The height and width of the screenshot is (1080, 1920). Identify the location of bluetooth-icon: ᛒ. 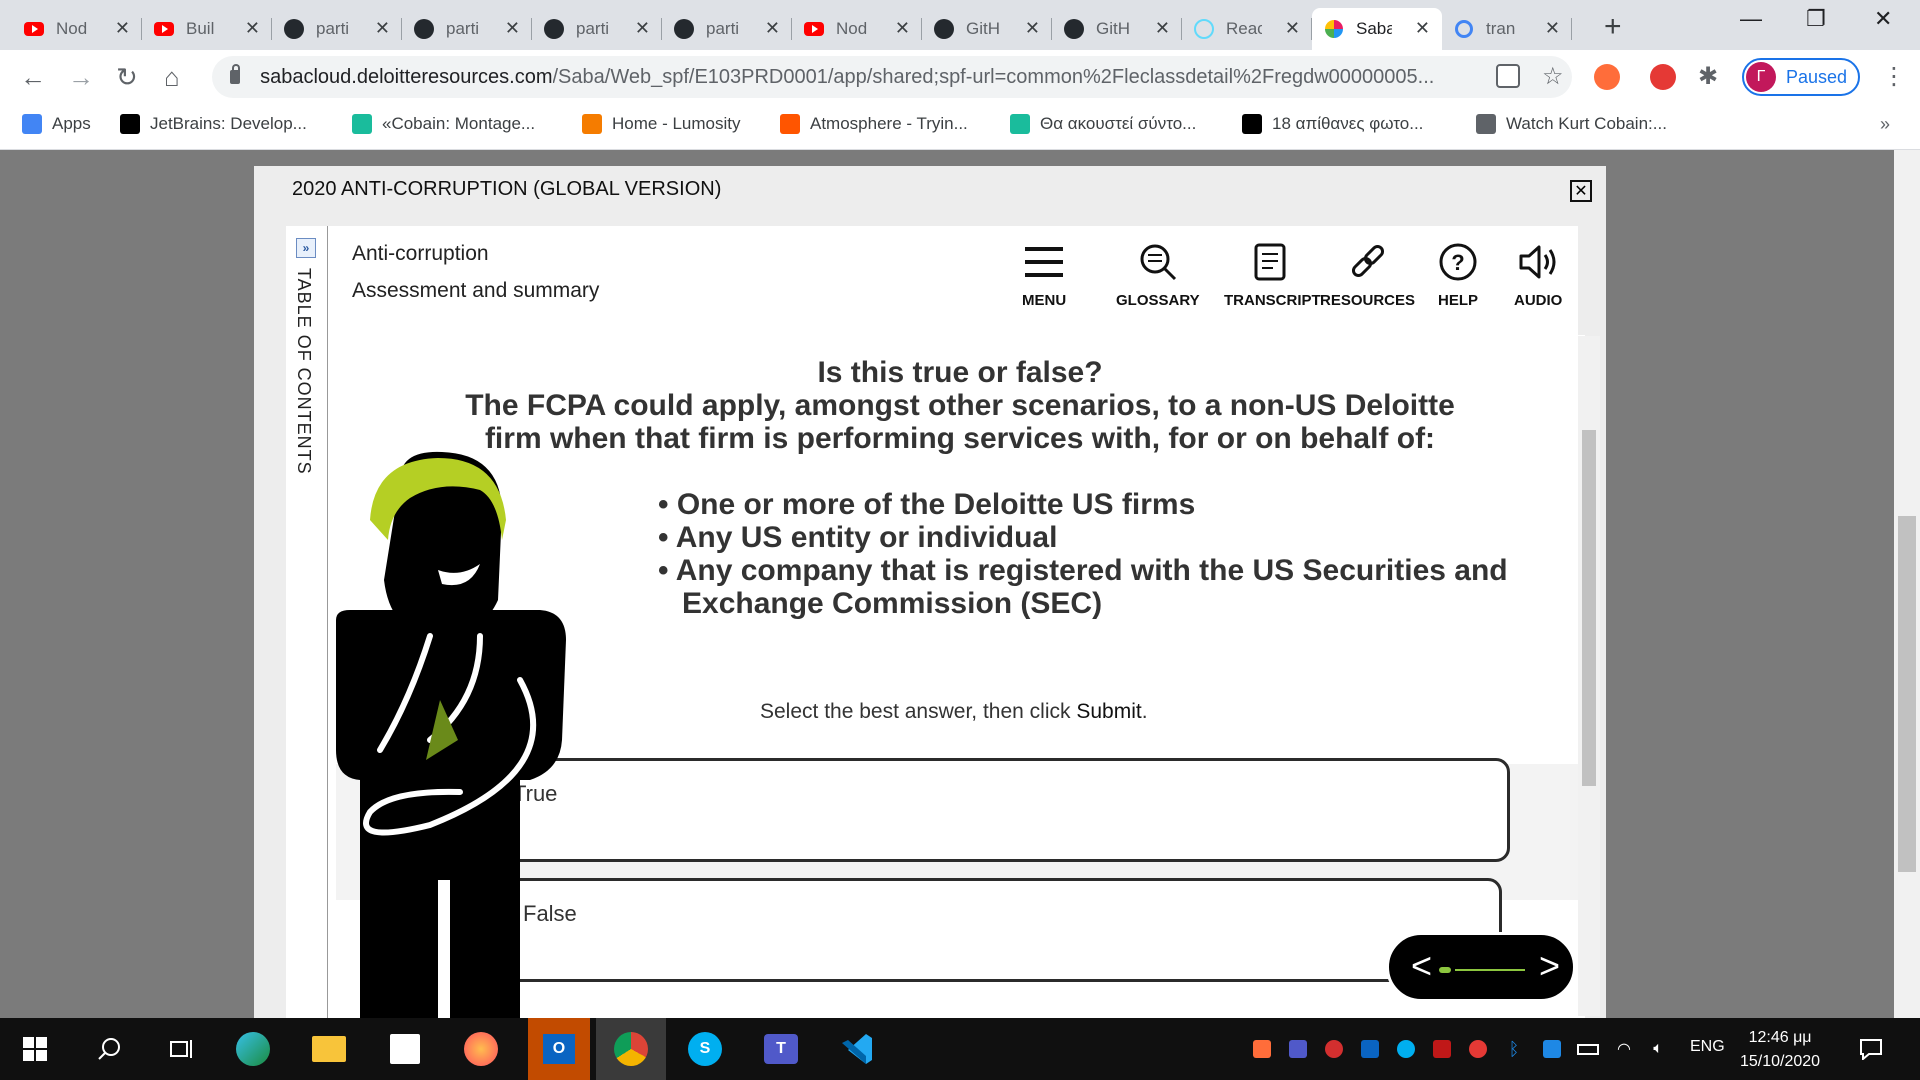
(1514, 1049).